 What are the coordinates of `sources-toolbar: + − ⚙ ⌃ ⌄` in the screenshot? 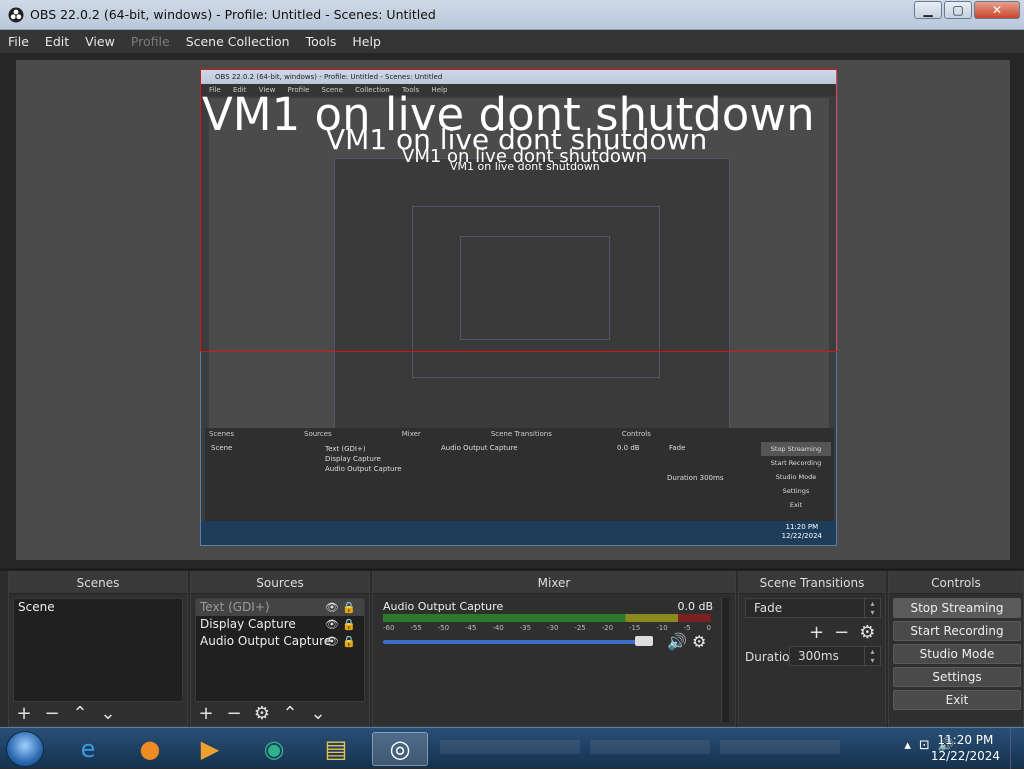 It's located at (262, 713).